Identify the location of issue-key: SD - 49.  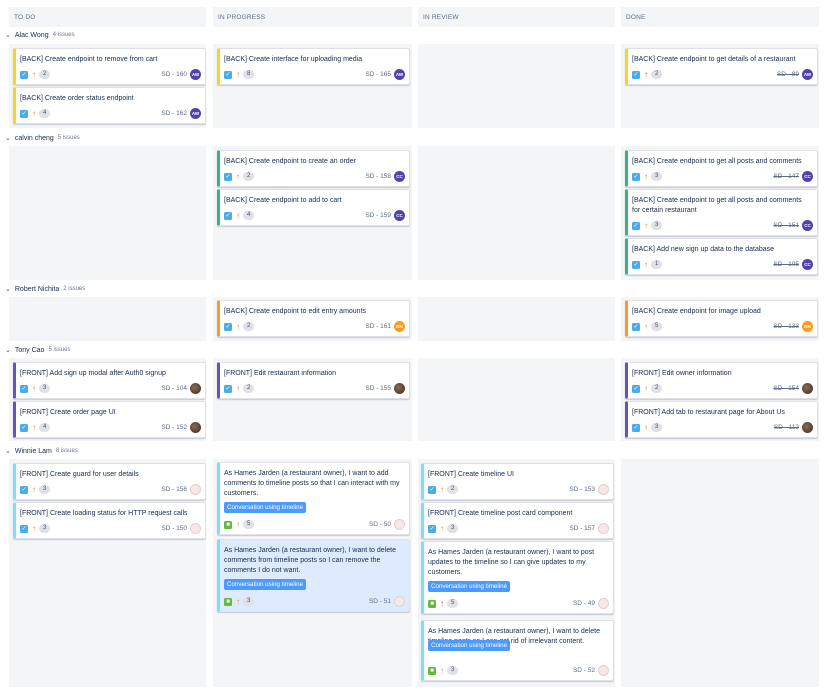
(584, 603).